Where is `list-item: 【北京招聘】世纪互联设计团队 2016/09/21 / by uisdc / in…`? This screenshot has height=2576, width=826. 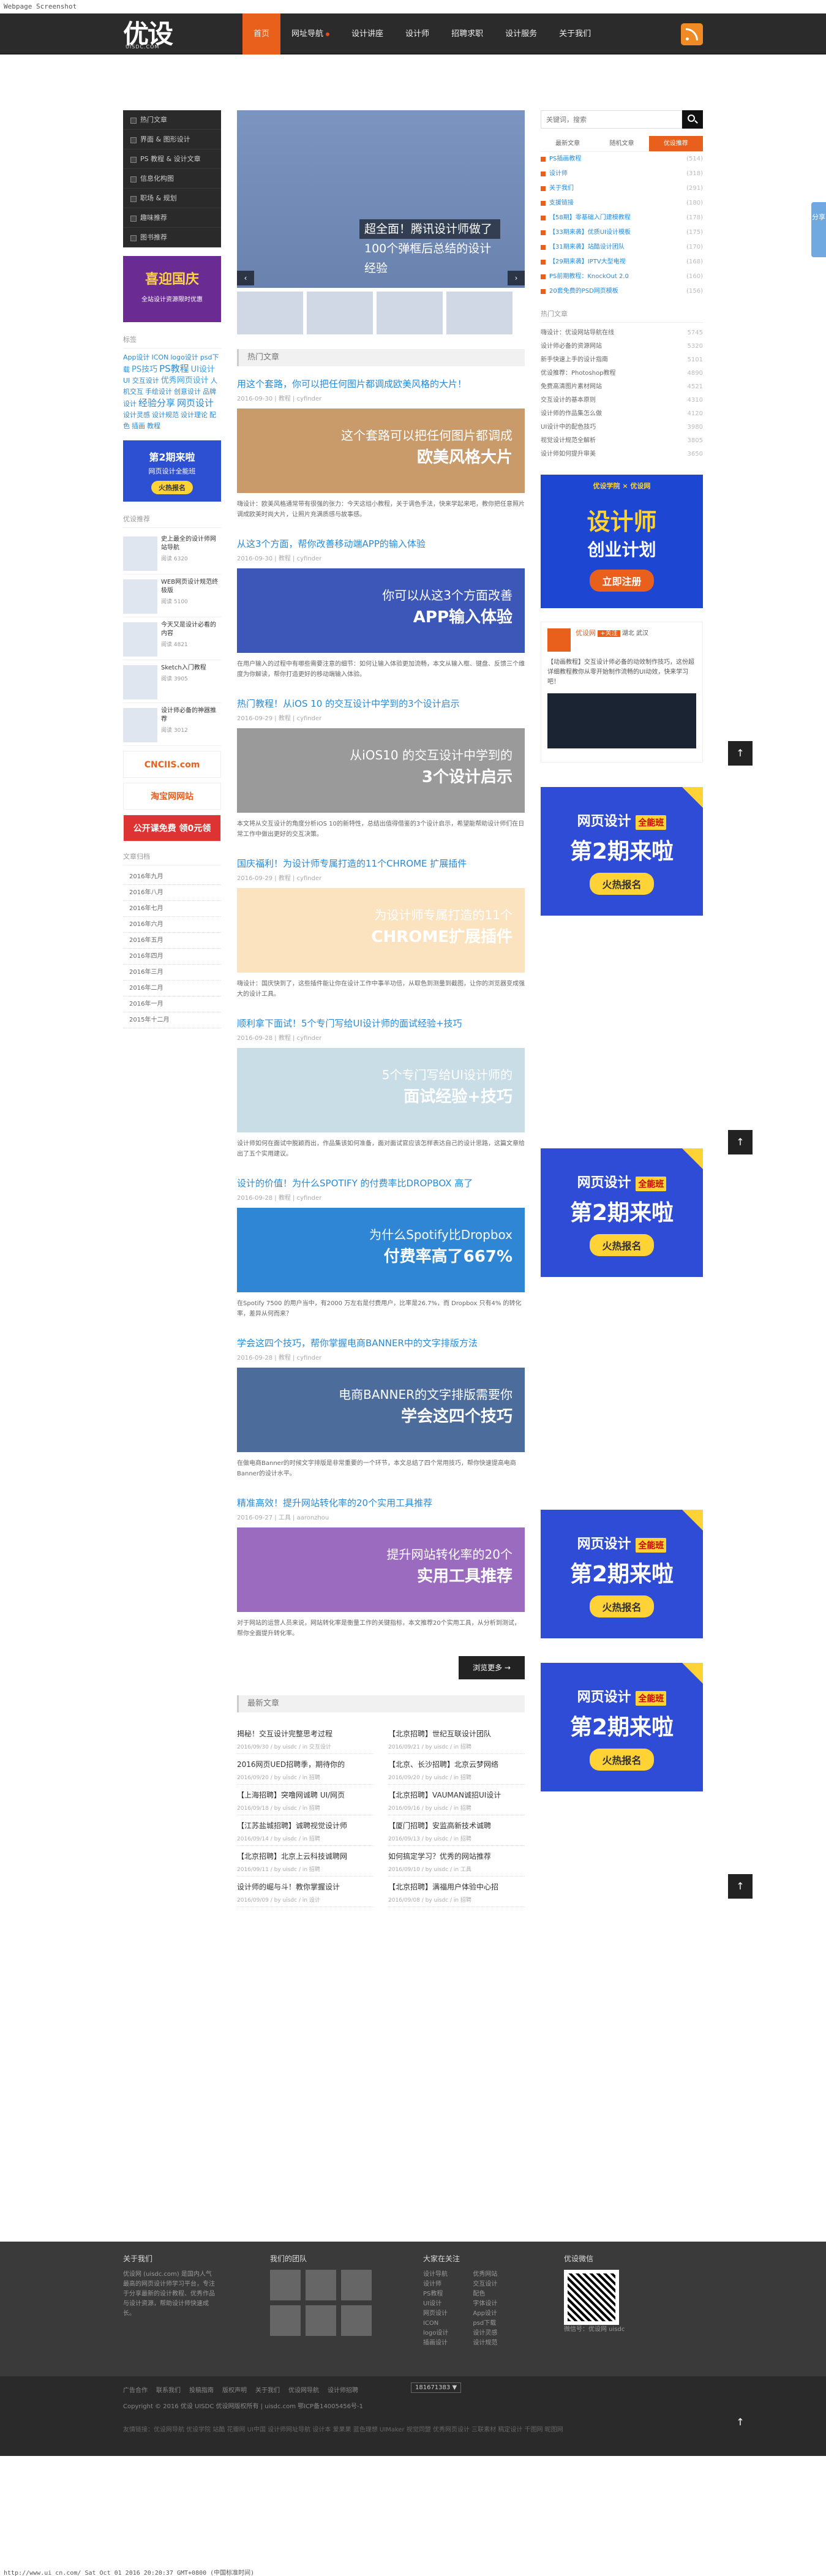 list-item: 【北京招聘】世纪互联设计团队 2016/09/21 / by uisdc / in… is located at coordinates (457, 1739).